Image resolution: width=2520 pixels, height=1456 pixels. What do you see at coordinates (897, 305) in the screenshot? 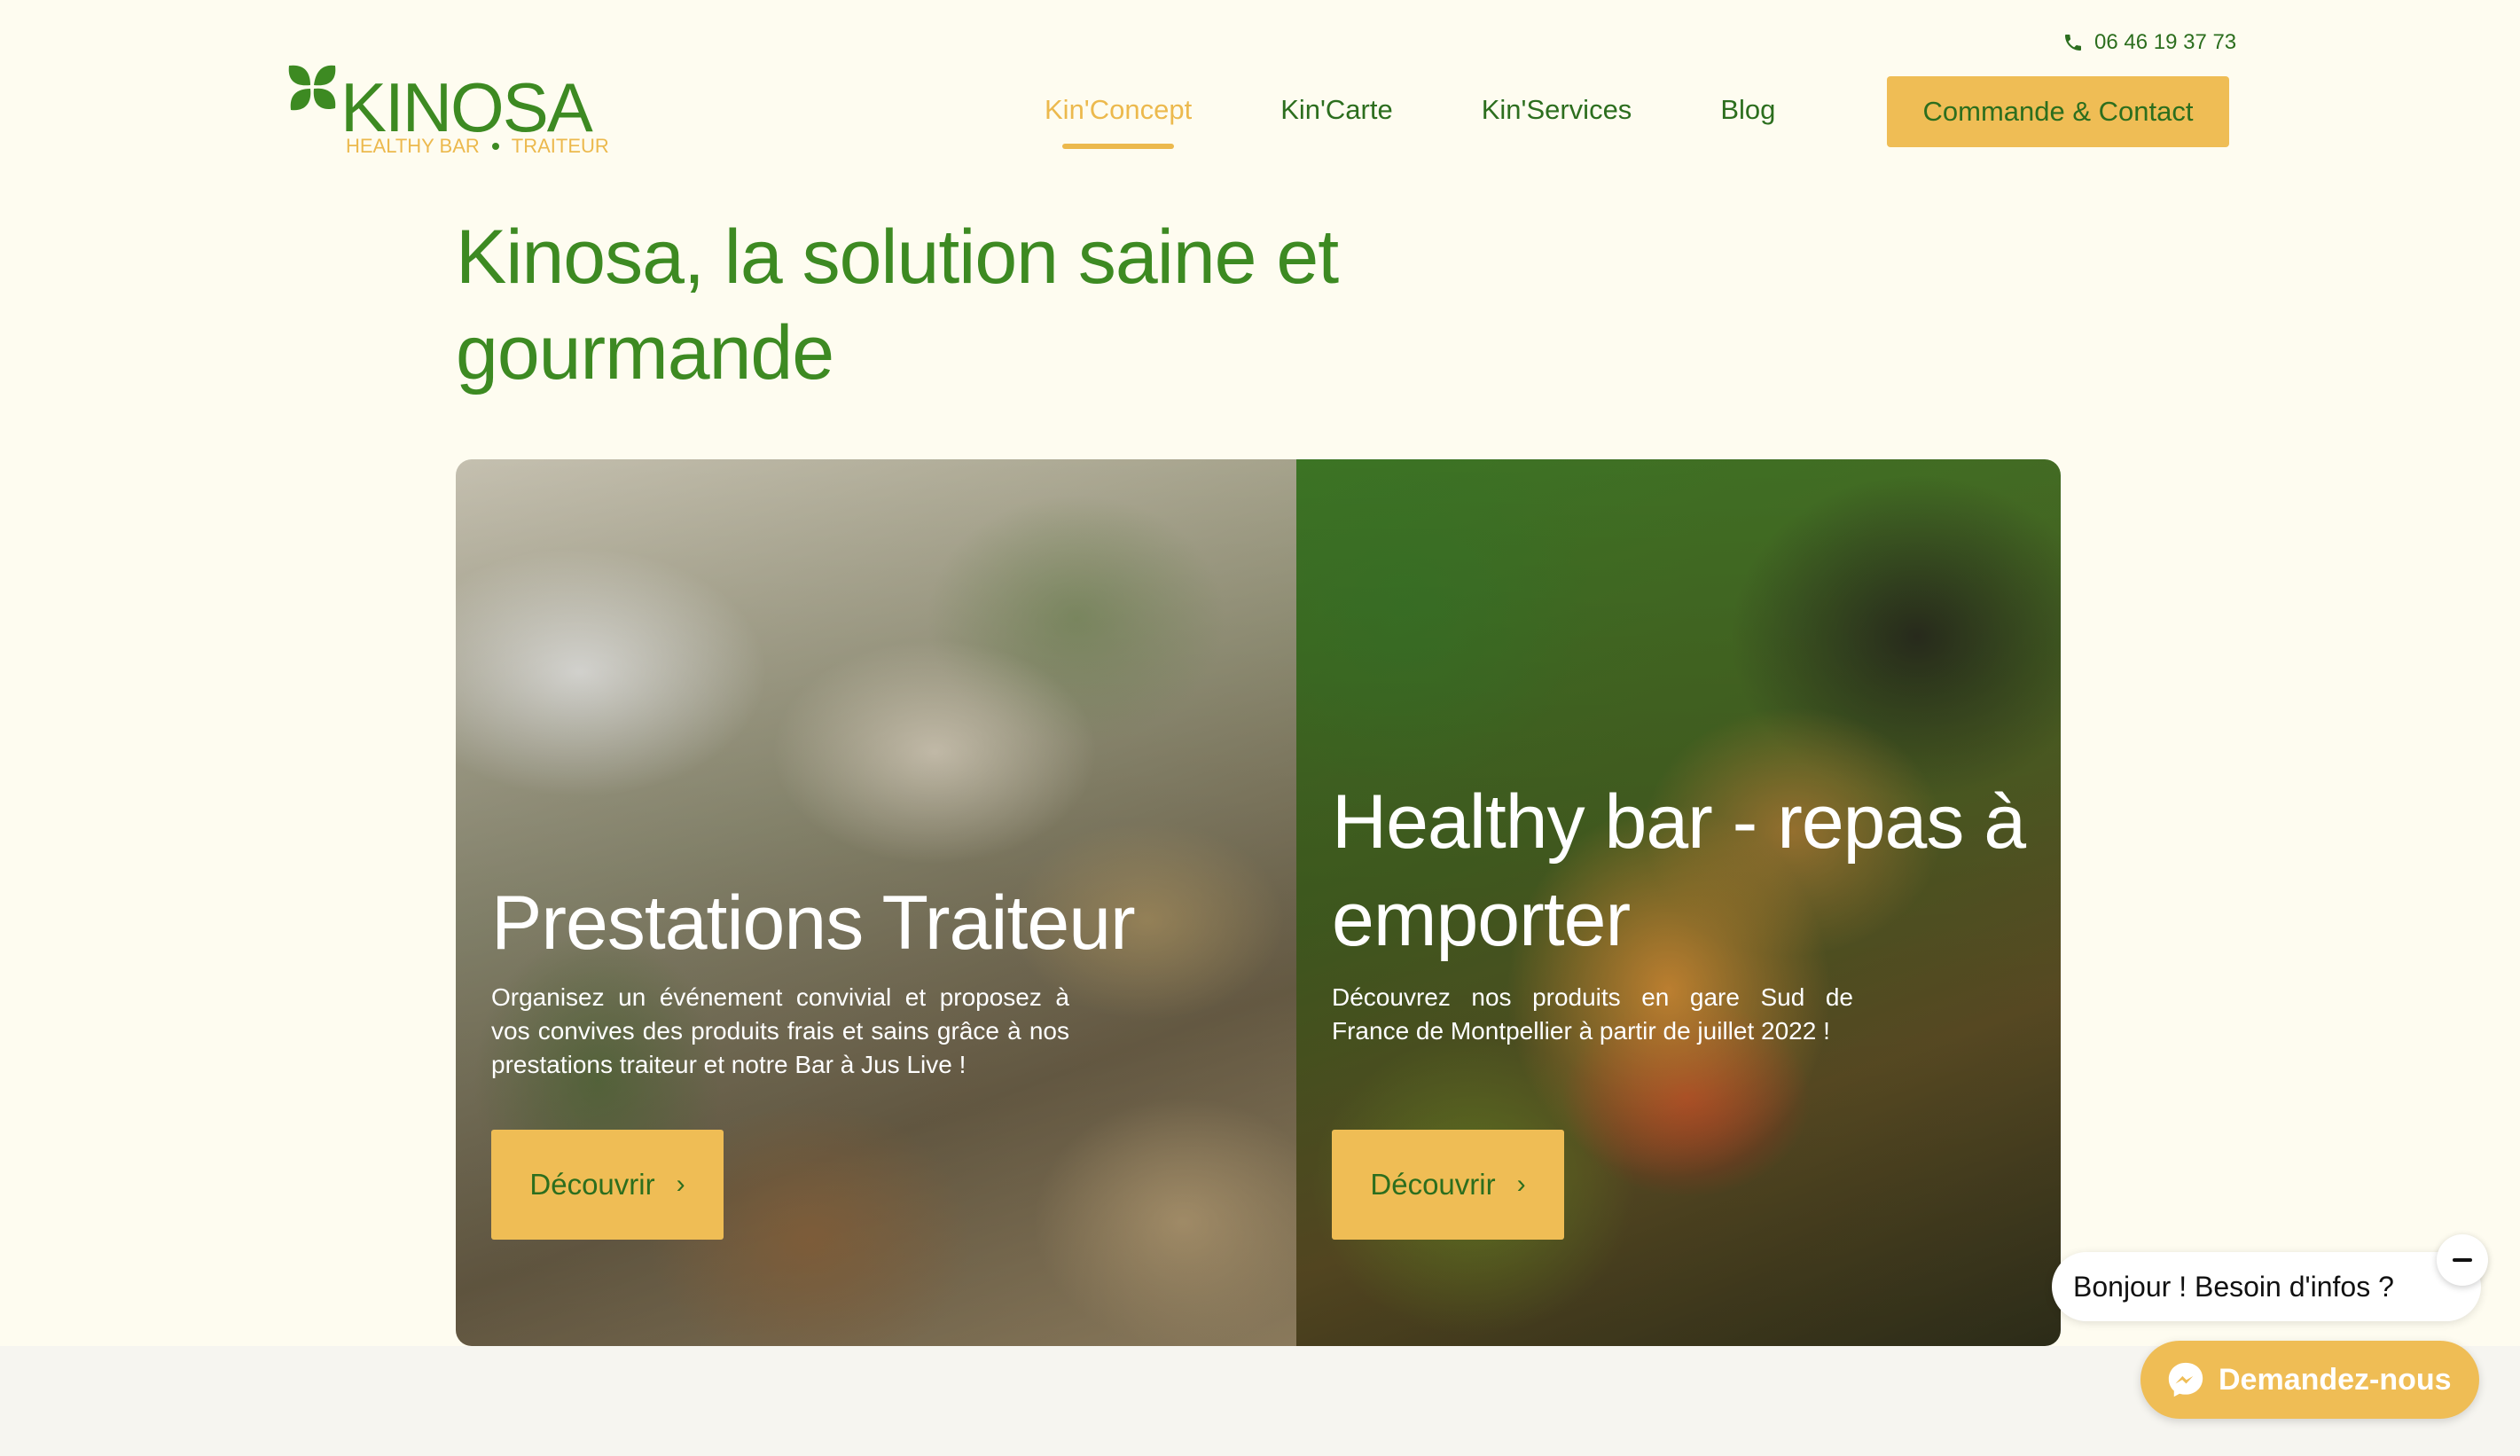
I see `page-title: Kinosa, la solution saine et gourmande` at bounding box center [897, 305].